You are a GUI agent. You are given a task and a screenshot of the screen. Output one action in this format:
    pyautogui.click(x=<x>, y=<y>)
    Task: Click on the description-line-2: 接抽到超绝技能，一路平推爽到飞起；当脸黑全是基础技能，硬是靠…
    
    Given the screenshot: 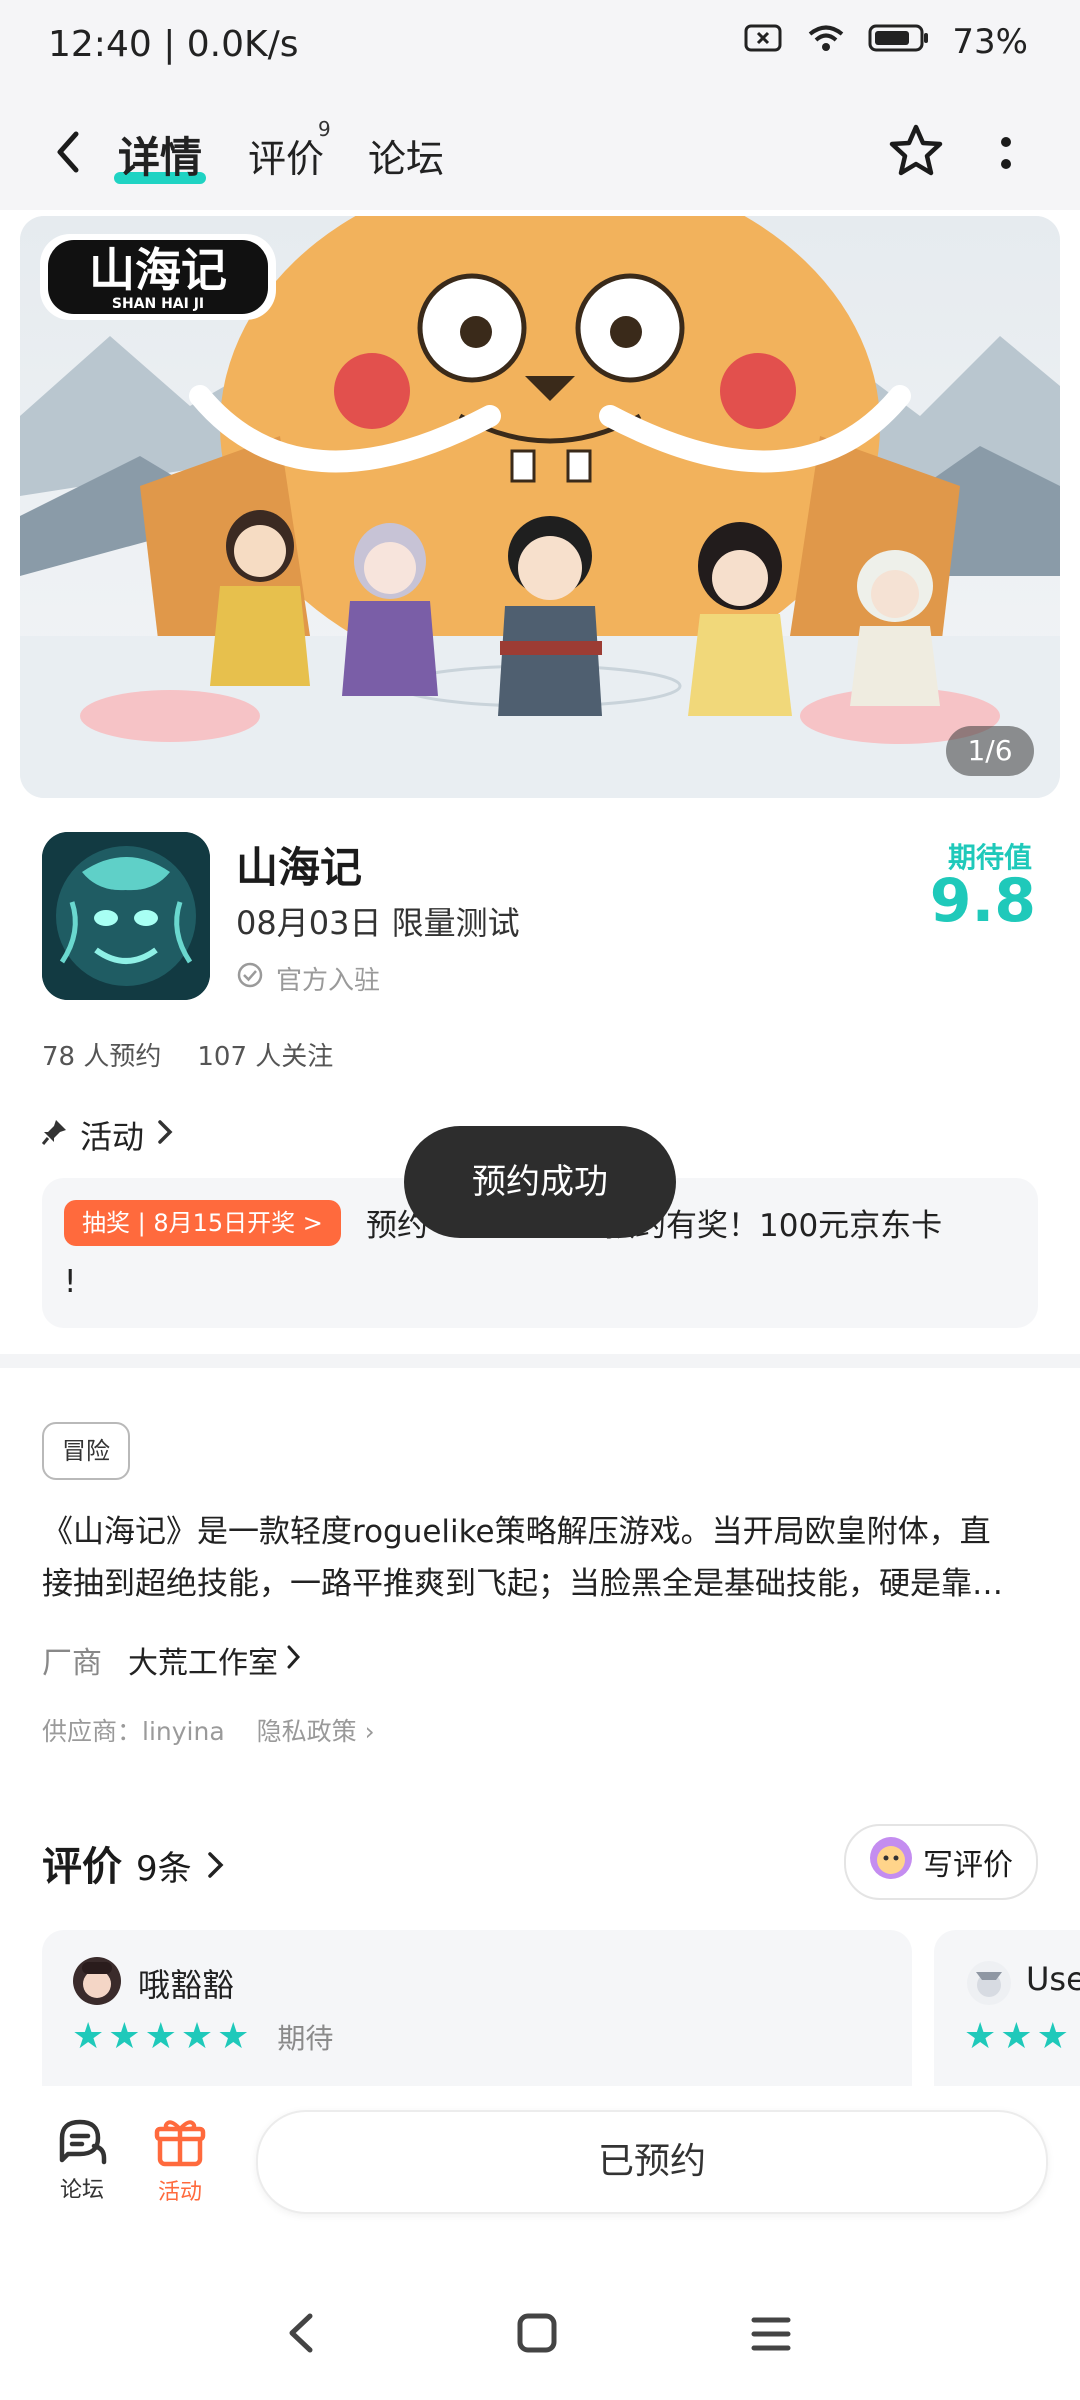 What is the action you would take?
    pyautogui.click(x=522, y=1584)
    